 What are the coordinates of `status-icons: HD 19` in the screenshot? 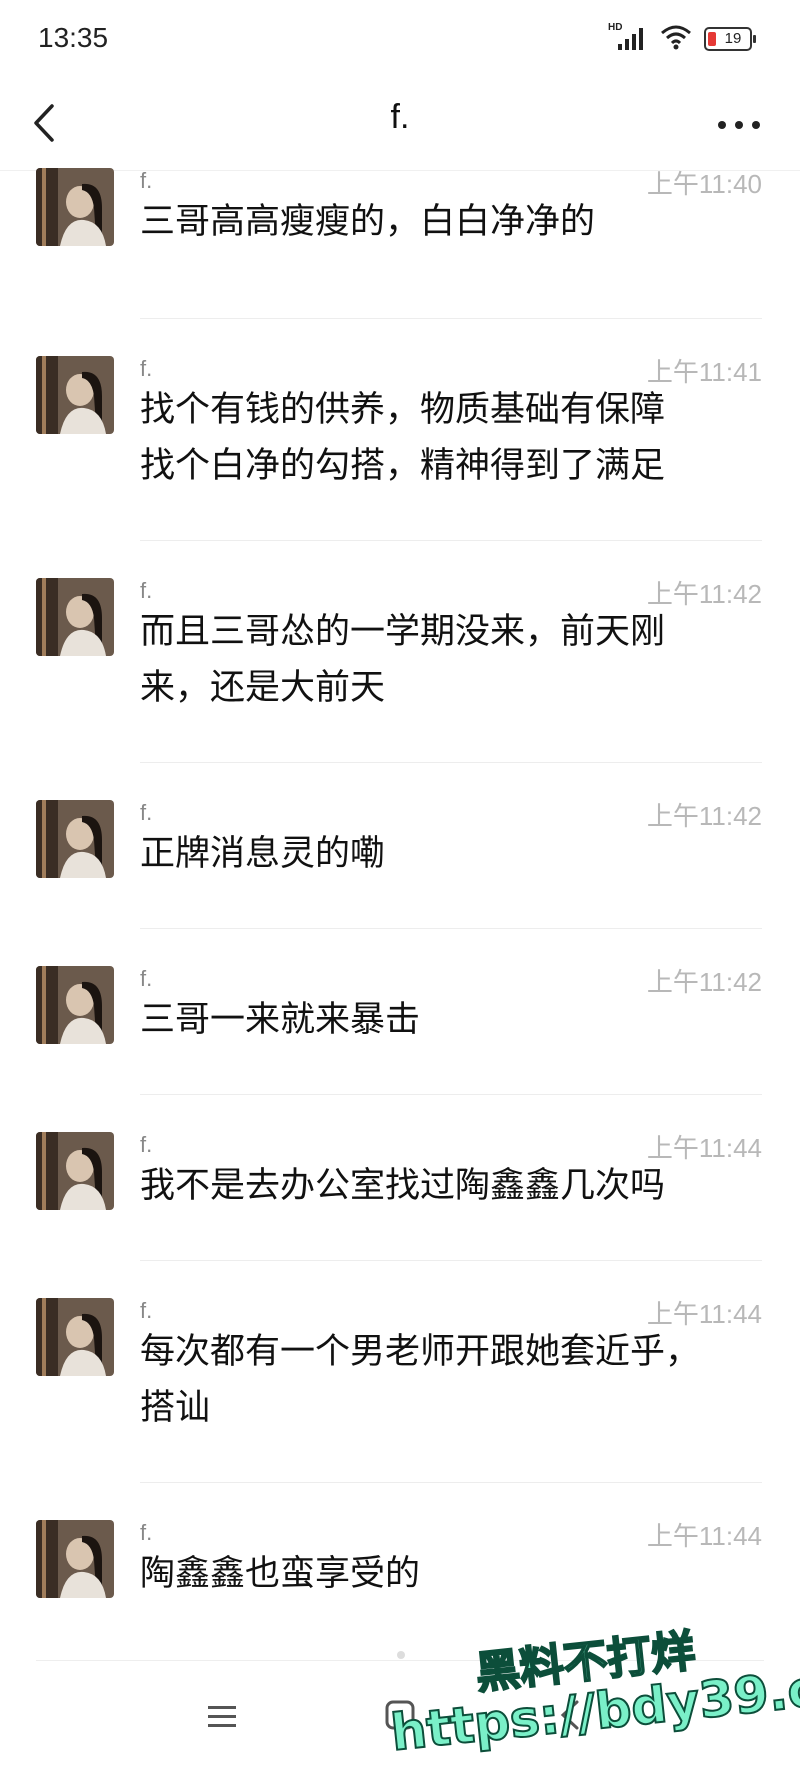 It's located at (682, 38).